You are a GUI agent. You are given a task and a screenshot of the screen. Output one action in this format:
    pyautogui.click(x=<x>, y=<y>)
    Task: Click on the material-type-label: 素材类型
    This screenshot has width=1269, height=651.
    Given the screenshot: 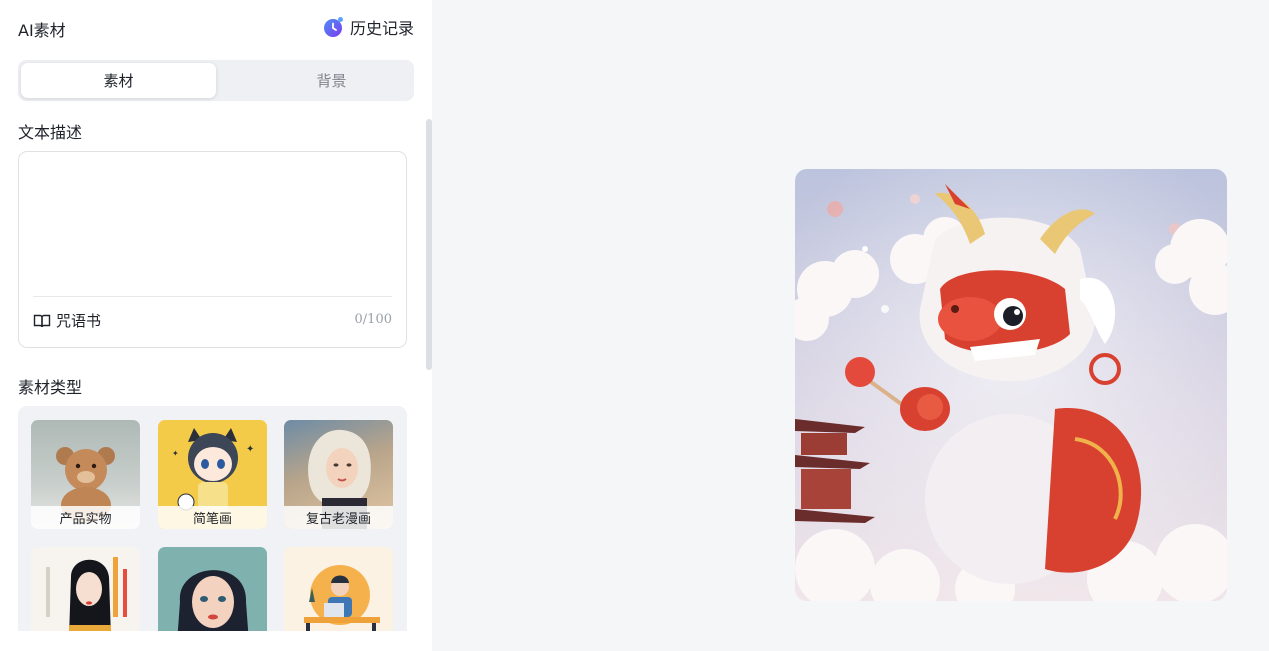 What is the action you would take?
    pyautogui.click(x=50, y=387)
    